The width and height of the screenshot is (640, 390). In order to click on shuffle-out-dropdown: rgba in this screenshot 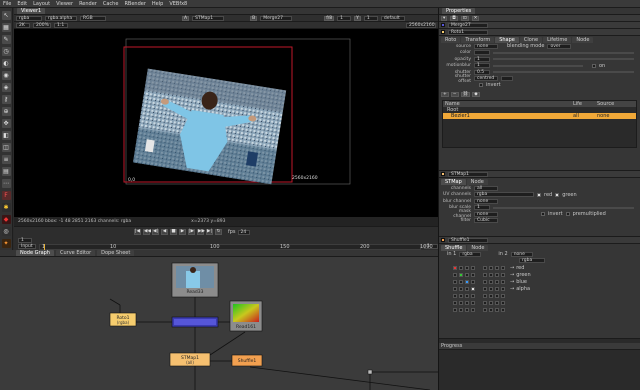, I will do `click(532, 261)`.